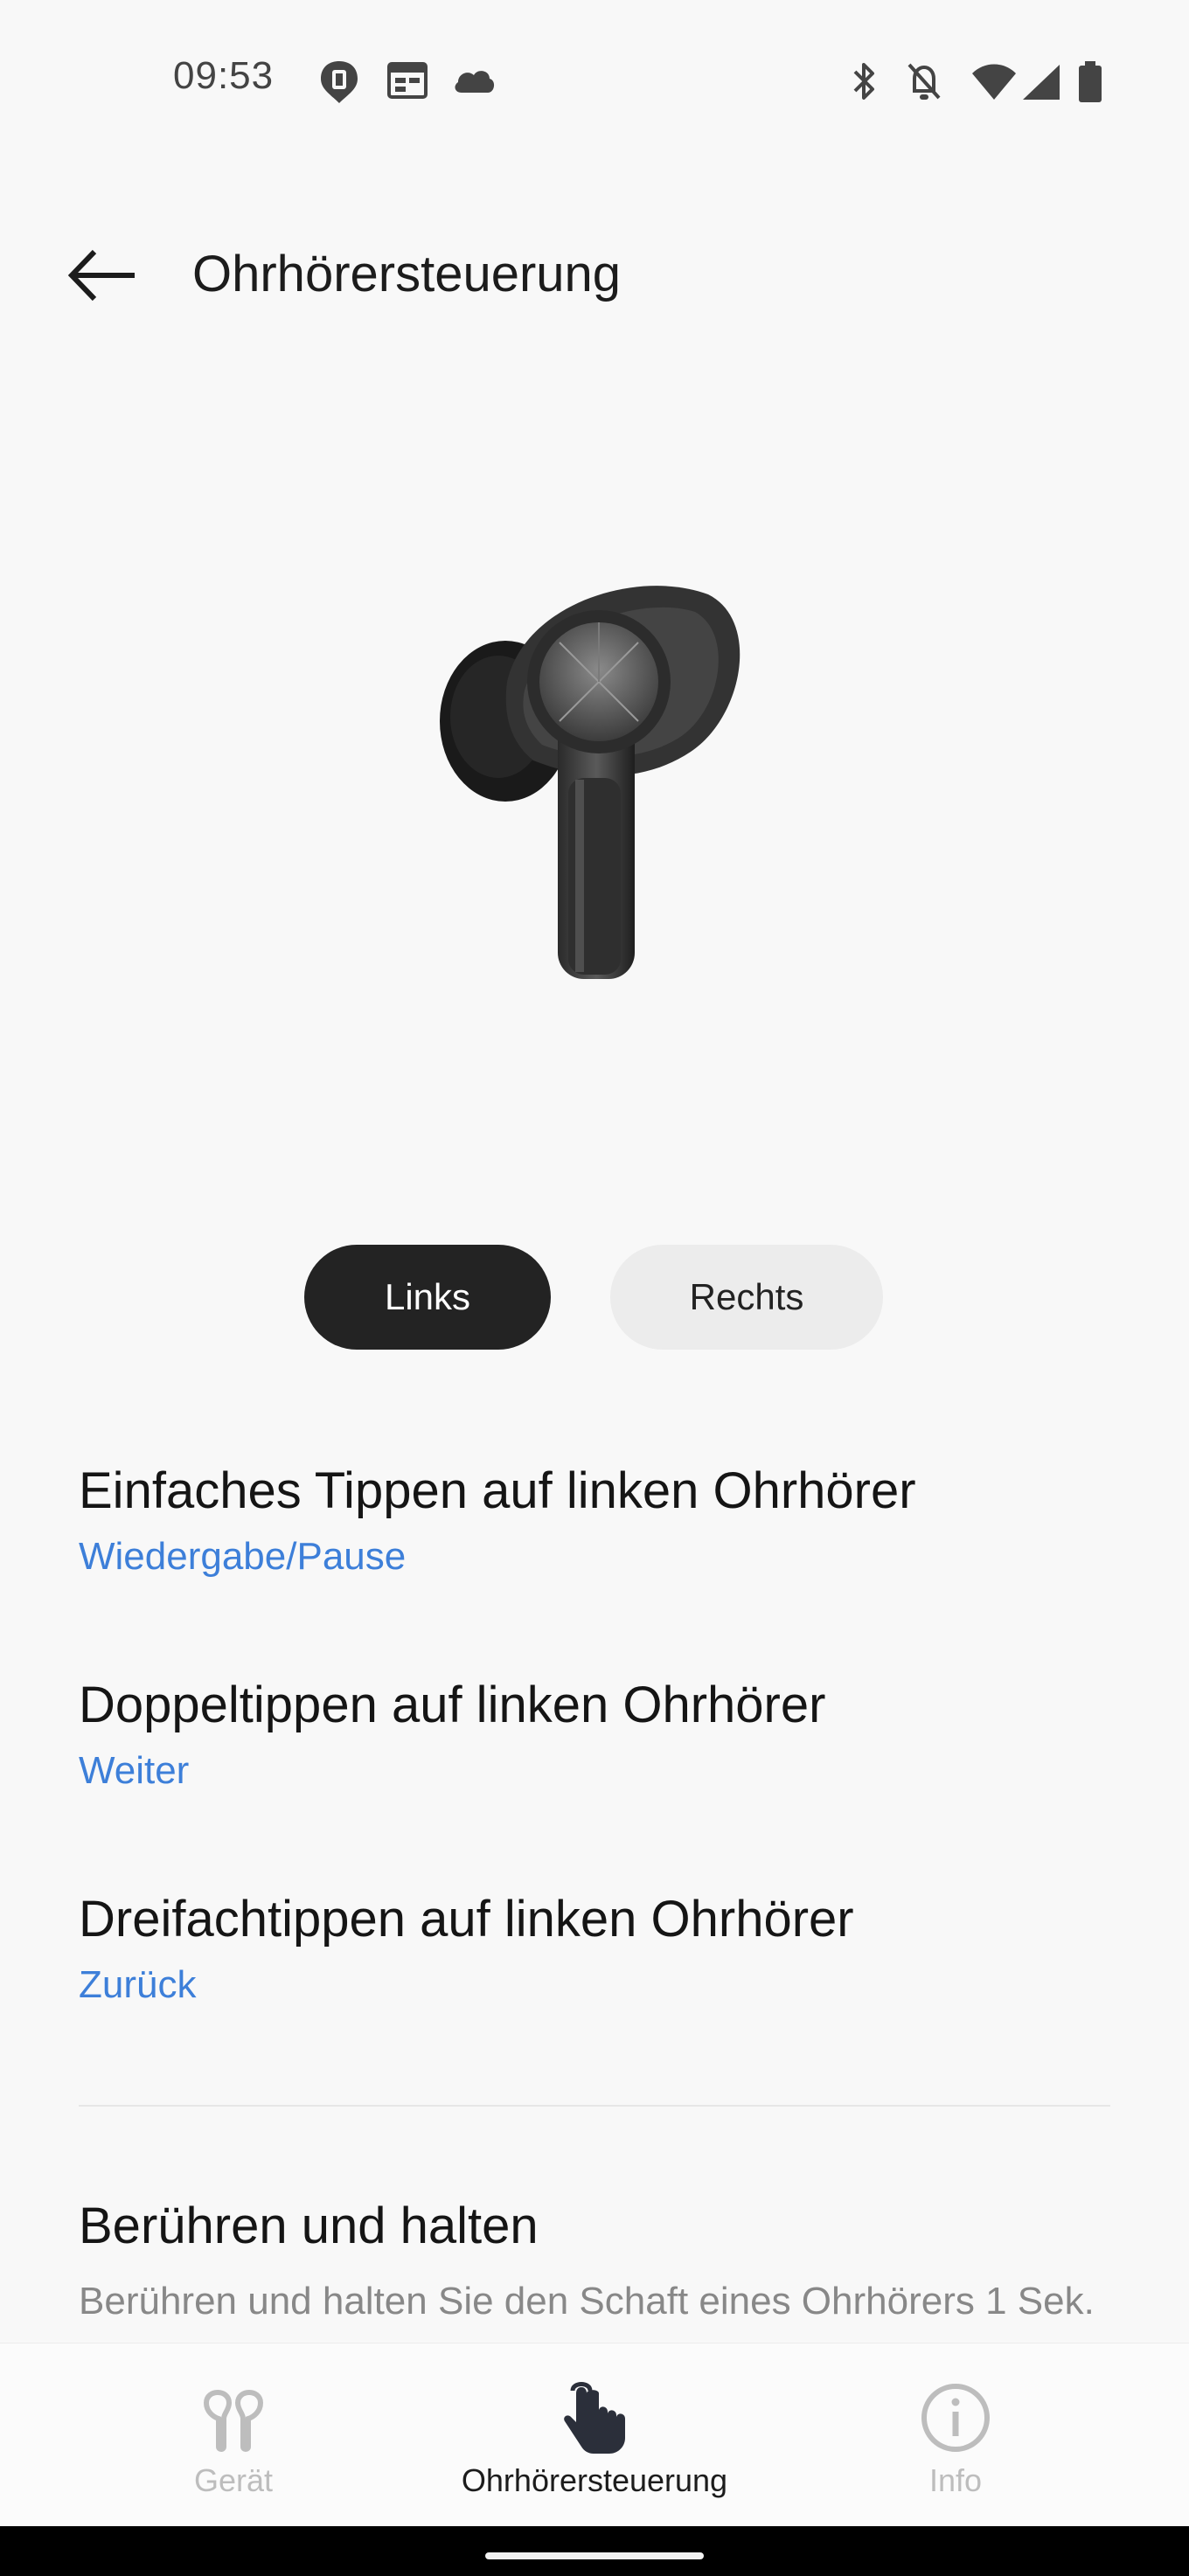 Image resolution: width=1189 pixels, height=2576 pixels. Describe the element at coordinates (955, 2480) in the screenshot. I see `nav-label-info: Info` at that location.